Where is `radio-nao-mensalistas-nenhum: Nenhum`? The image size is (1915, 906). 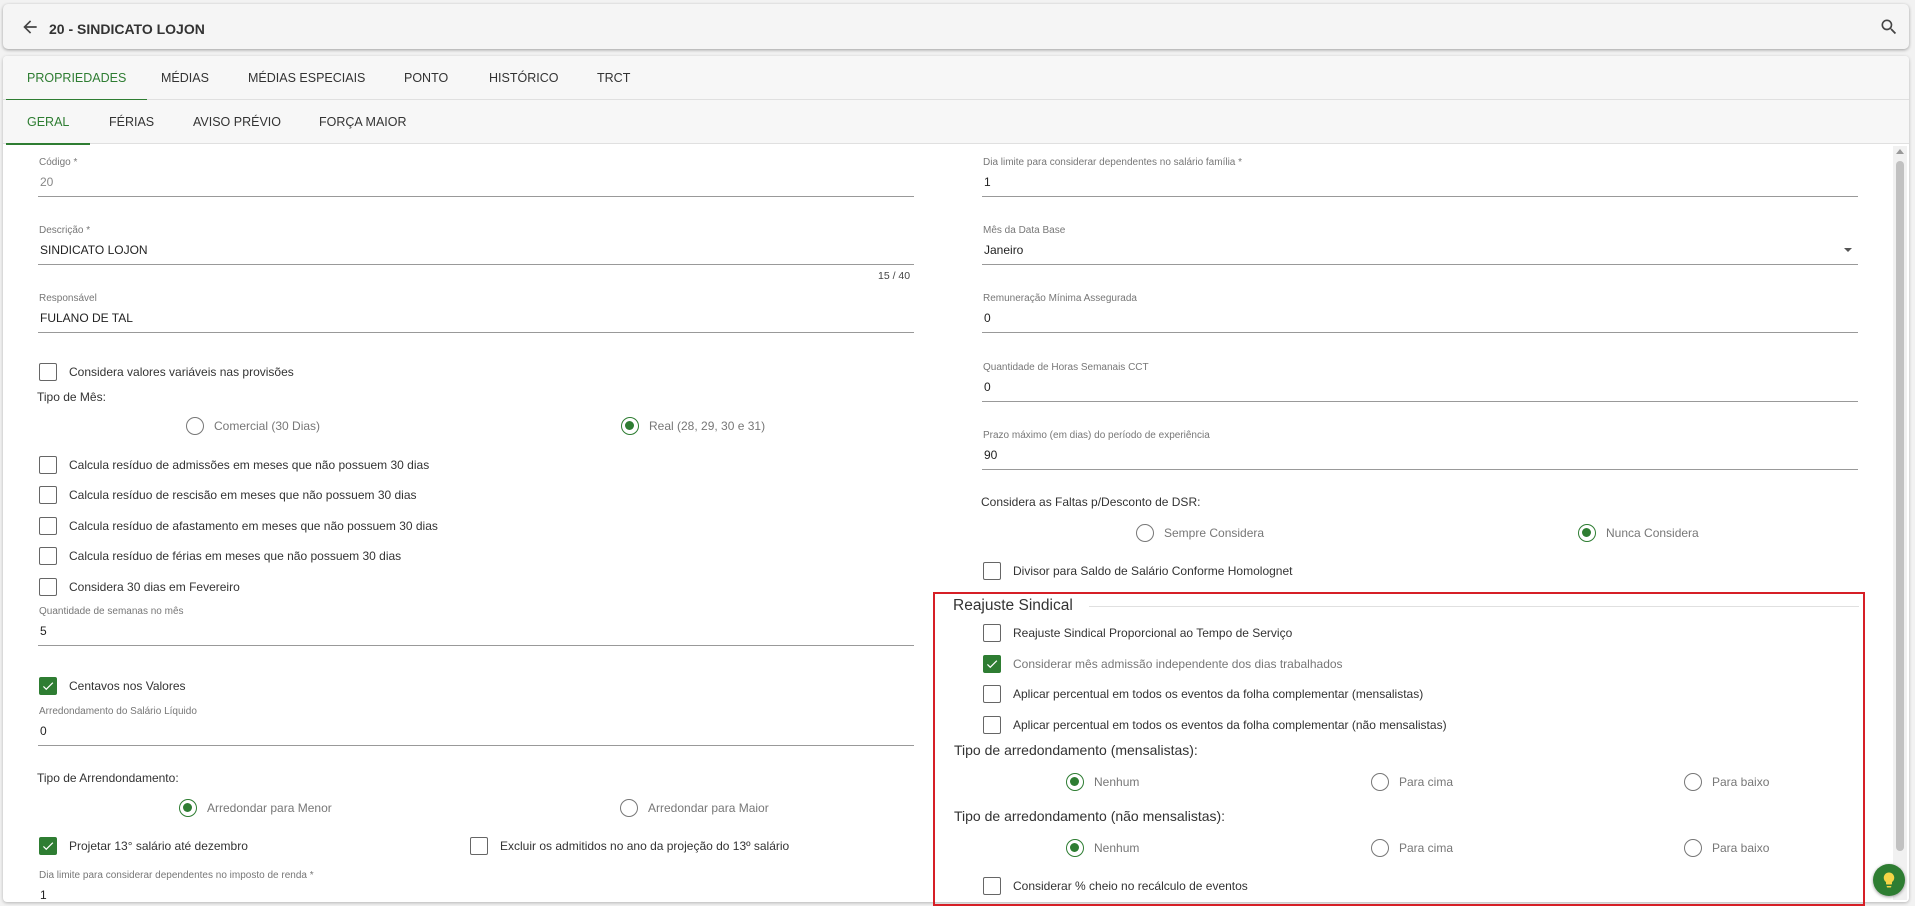
radio-nao-mensalistas-nenhum: Nenhum is located at coordinates (1102, 848).